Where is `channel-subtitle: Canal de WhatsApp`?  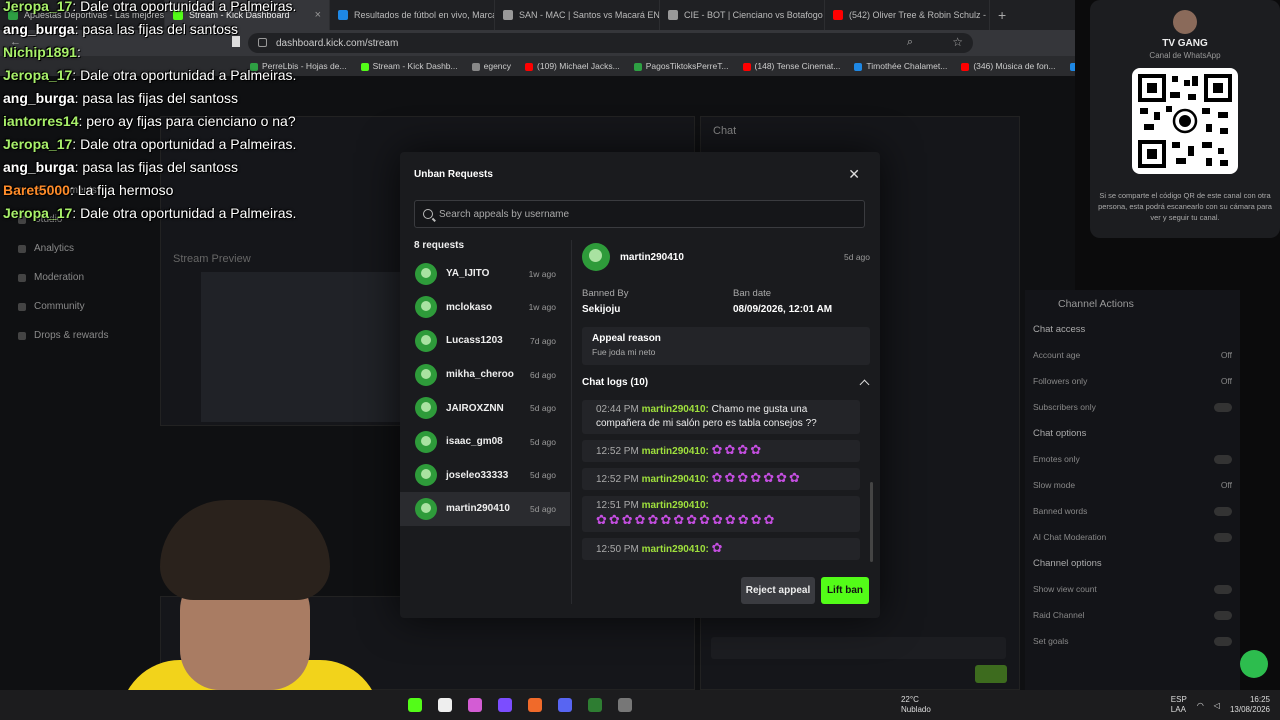 channel-subtitle: Canal de WhatsApp is located at coordinates (1185, 55).